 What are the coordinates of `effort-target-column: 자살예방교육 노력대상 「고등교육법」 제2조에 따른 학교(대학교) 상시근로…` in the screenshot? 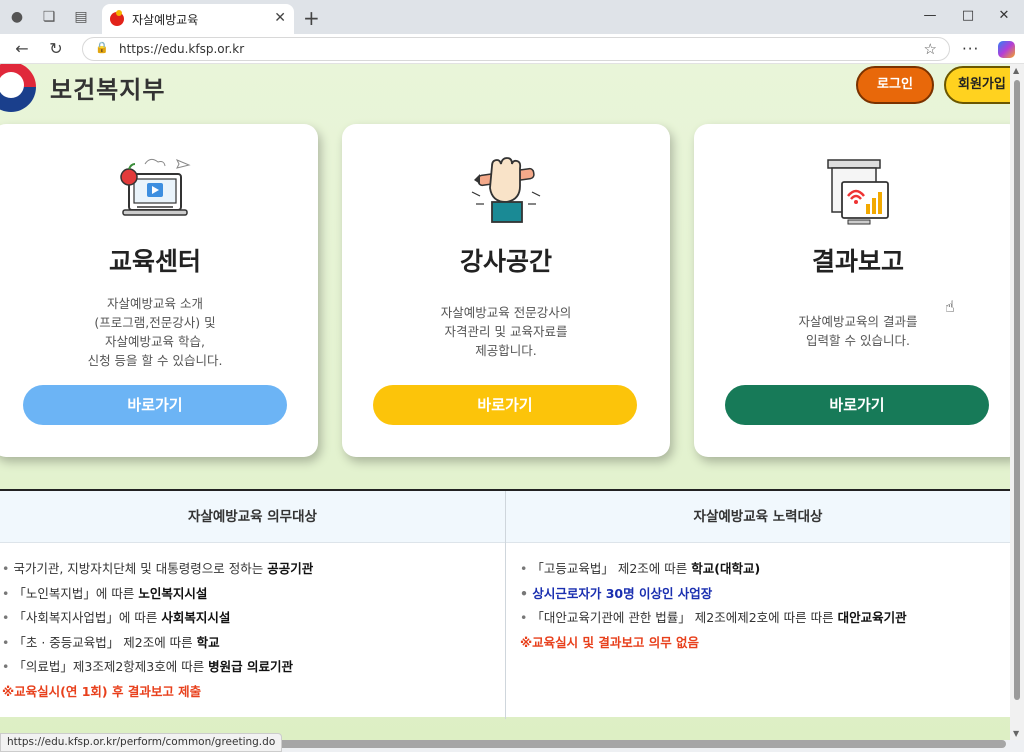 It's located at (758, 605).